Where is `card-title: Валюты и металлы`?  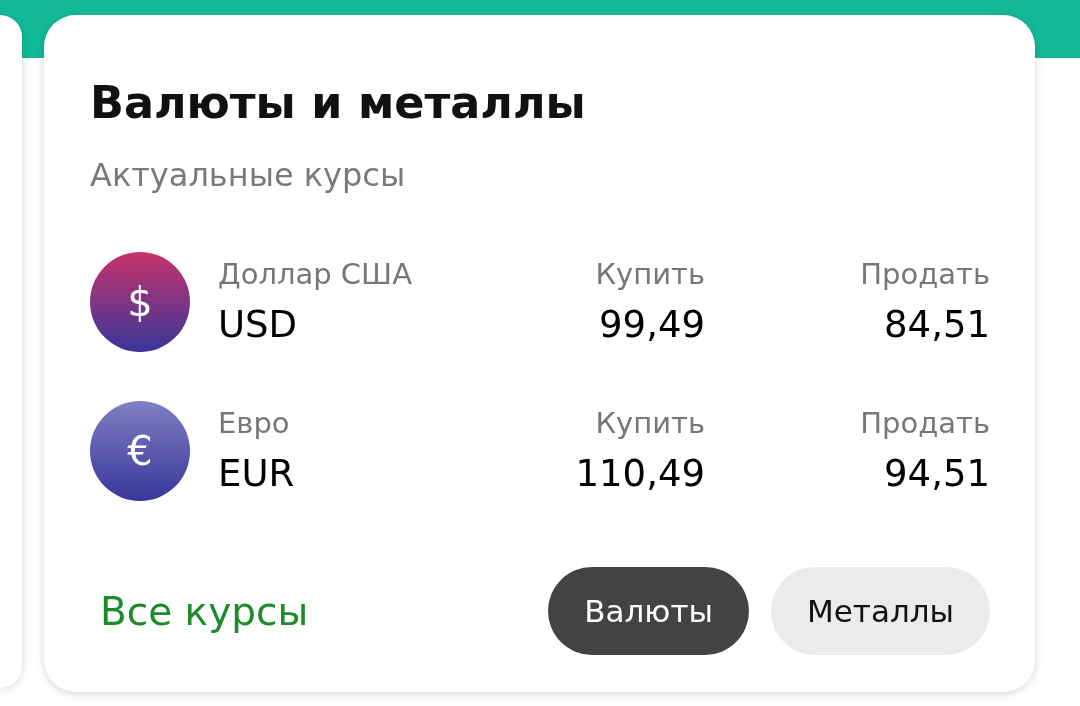
card-title: Валюты и металлы is located at coordinates (338, 102).